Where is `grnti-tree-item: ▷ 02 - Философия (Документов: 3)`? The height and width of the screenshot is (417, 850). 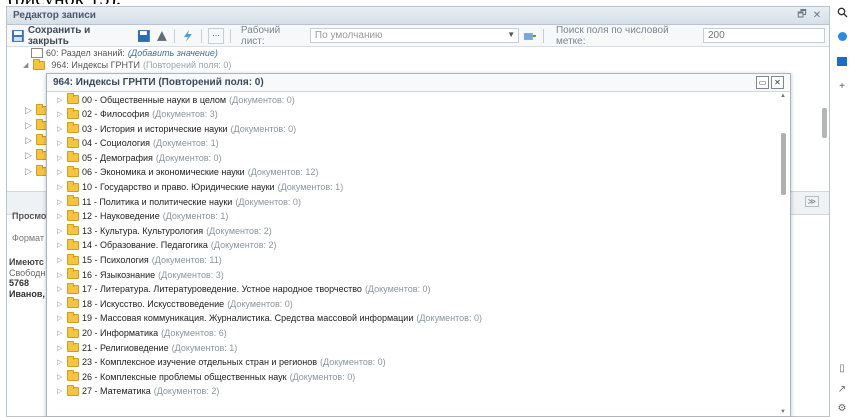
grnti-tree-item: ▷ 02 - Философия (Документов: 3) is located at coordinates (412, 114).